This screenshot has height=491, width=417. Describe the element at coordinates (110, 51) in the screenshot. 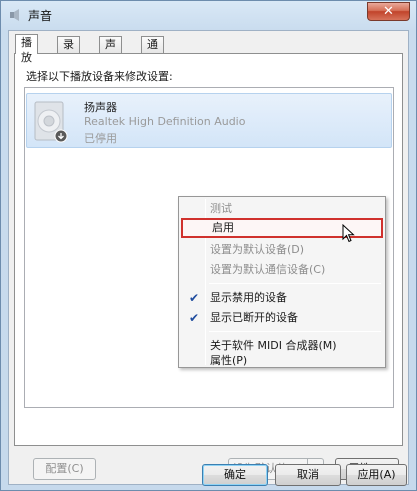

I see `tab-sounds: 声音` at that location.